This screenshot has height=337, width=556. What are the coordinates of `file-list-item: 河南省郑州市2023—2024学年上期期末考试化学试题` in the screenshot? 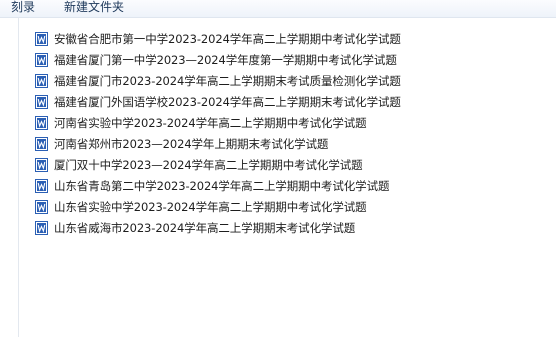 It's located at (181, 144).